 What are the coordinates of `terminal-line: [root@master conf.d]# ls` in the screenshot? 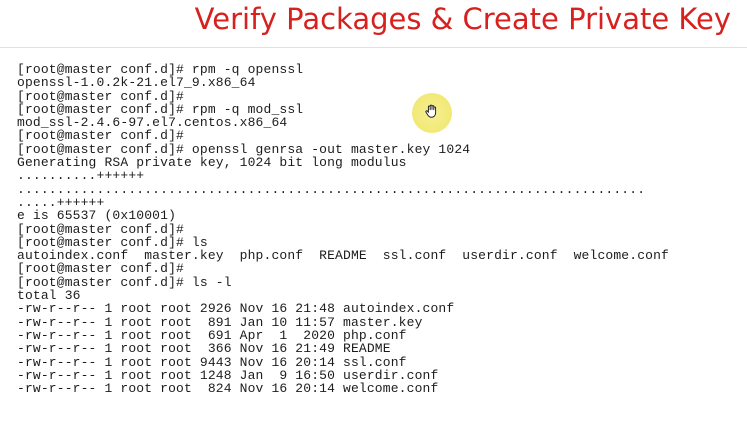 It's located at (112, 242).